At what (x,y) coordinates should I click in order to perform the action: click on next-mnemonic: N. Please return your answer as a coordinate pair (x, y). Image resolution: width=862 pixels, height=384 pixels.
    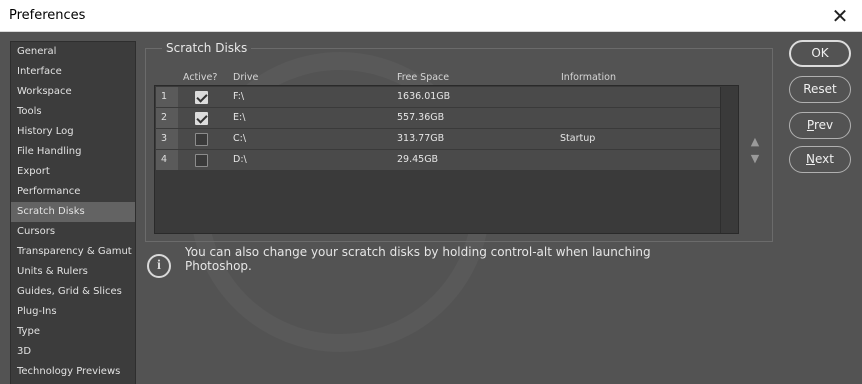
    Looking at the image, I should click on (810, 159).